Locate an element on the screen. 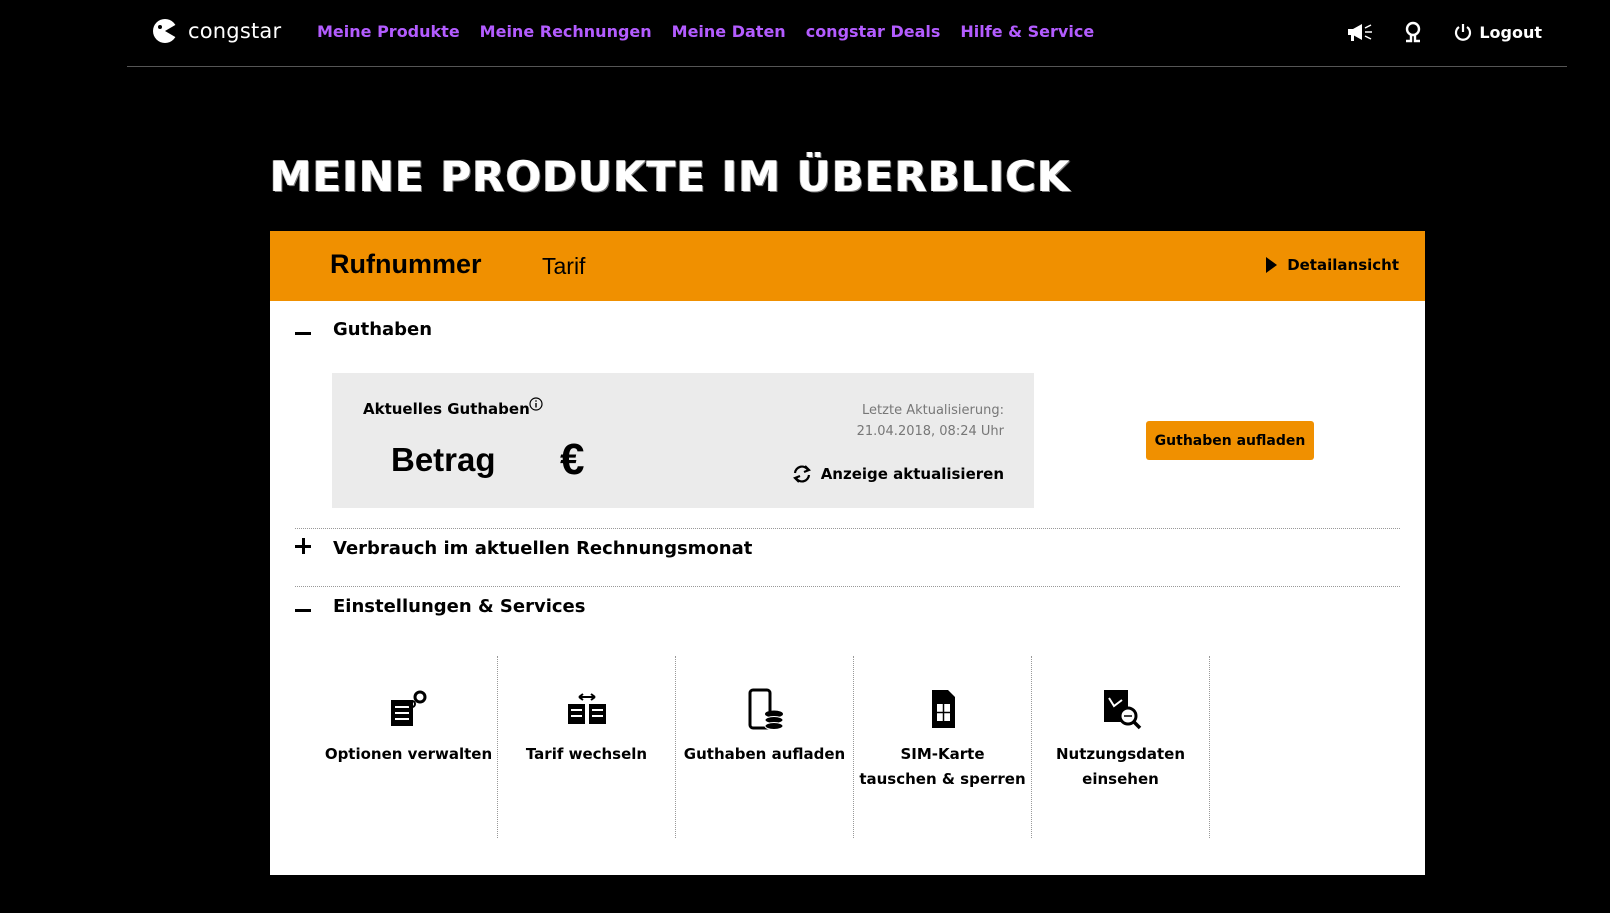 The image size is (1610, 913). last-update-label: Letzte Aktualisierung: is located at coordinates (933, 410).